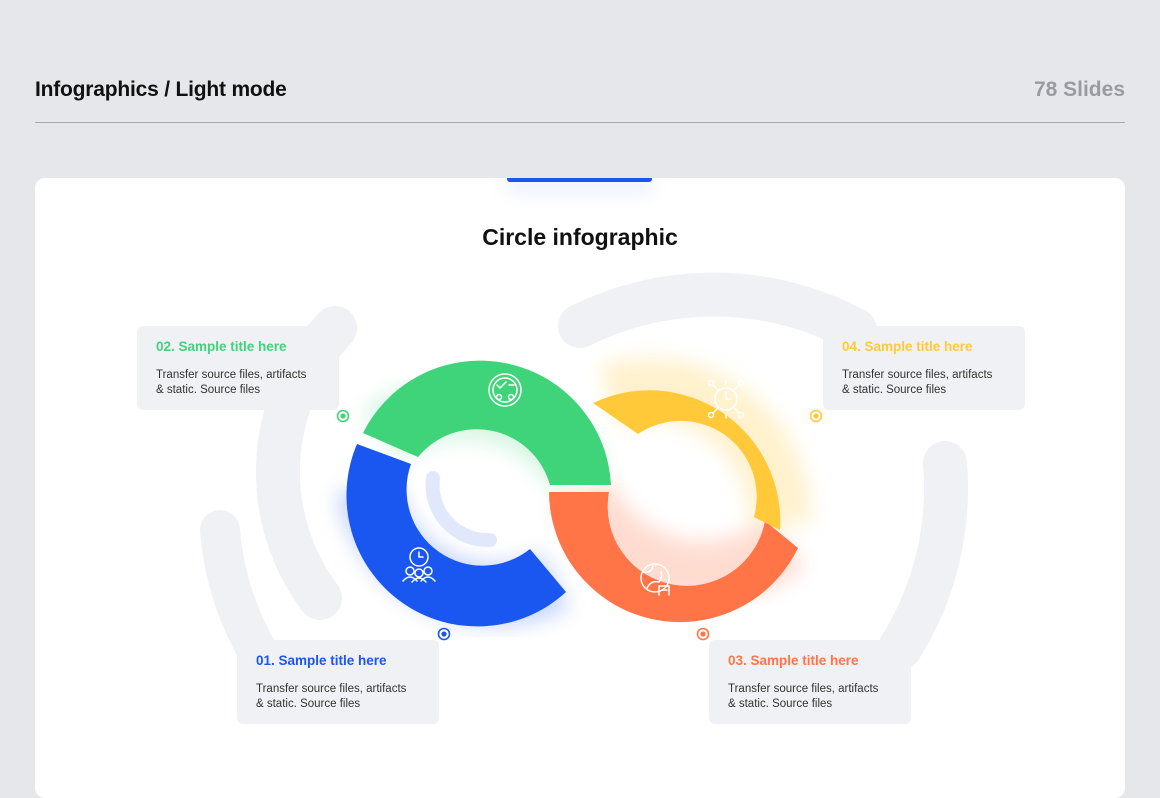 Image resolution: width=1160 pixels, height=798 pixels. I want to click on info-box-title: 01. Sample title here, so click(321, 660).